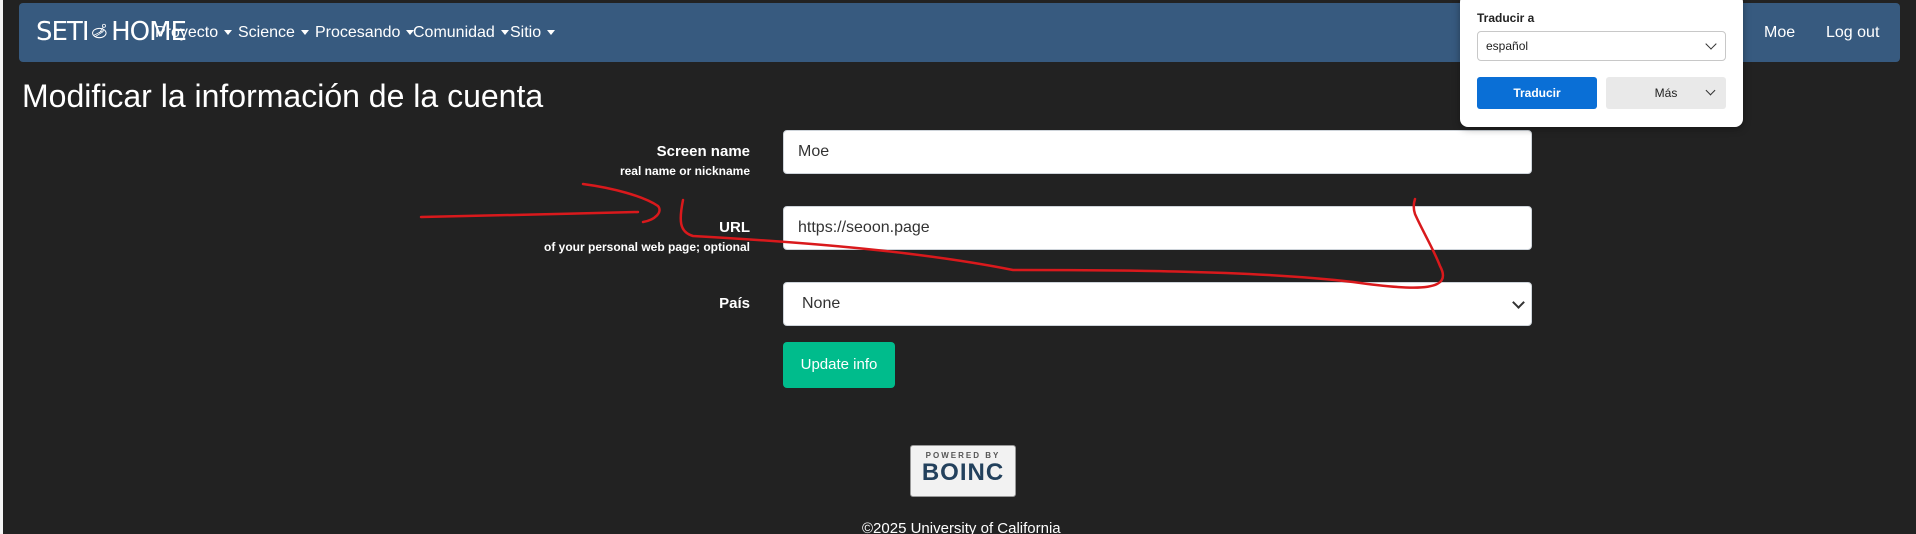  What do you see at coordinates (684, 171) in the screenshot?
I see `screen-name-hint: real name or nickname` at bounding box center [684, 171].